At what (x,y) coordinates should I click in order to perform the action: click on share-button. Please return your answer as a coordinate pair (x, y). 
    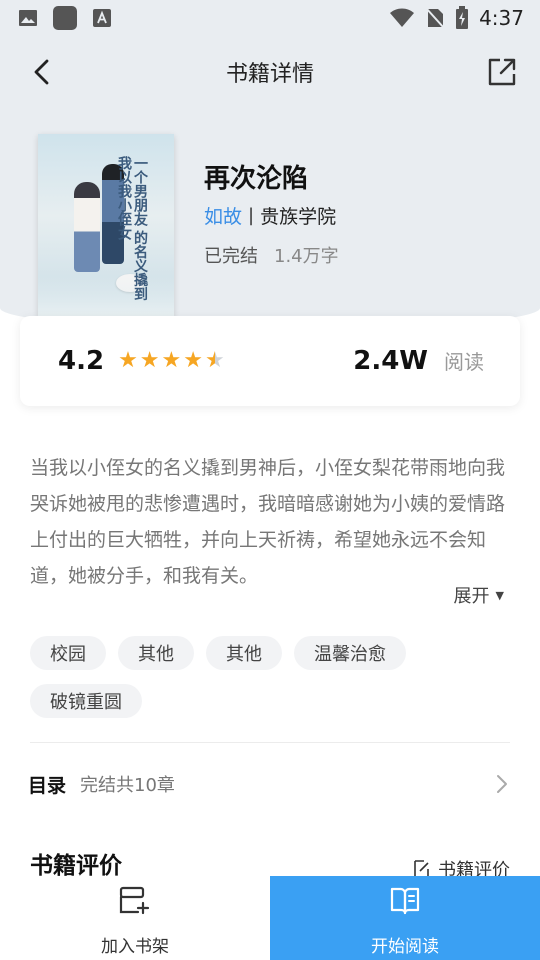
    Looking at the image, I should click on (502, 72).